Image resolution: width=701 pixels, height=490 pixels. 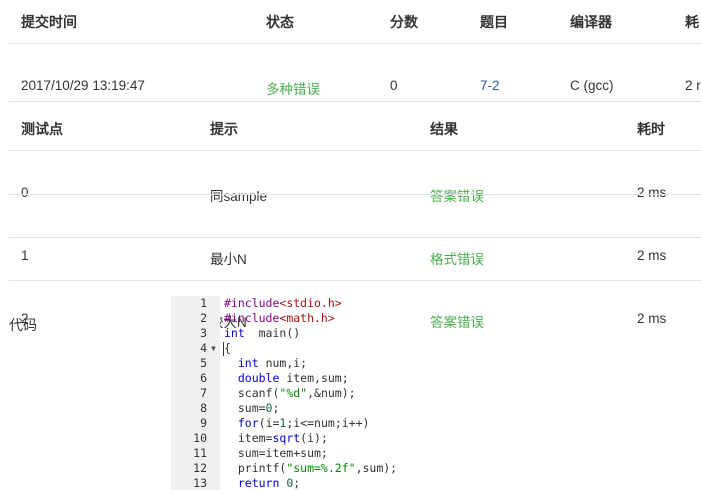 I want to click on code-text: double item,sum;, so click(x=293, y=378).